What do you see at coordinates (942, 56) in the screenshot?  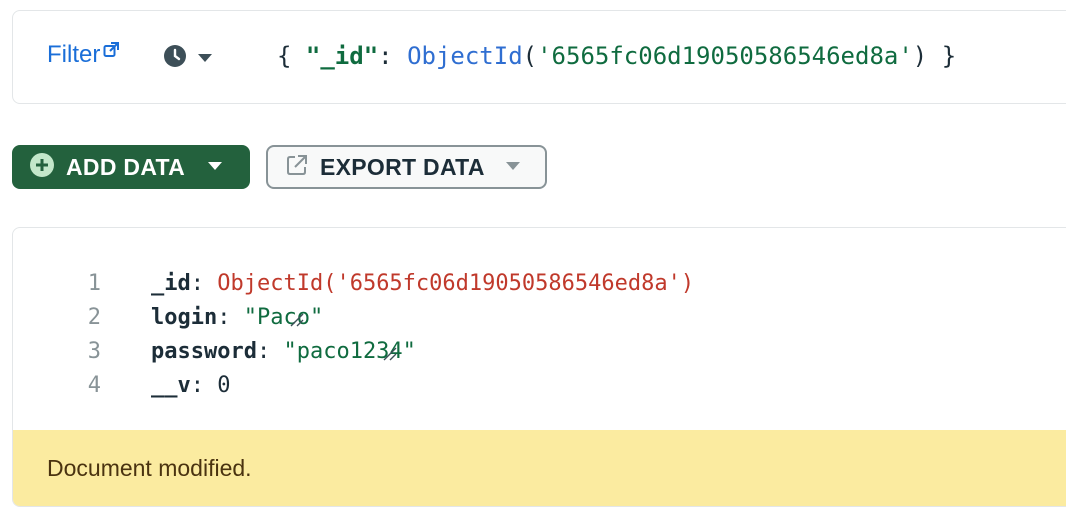 I see `query-brace-close: }` at bounding box center [942, 56].